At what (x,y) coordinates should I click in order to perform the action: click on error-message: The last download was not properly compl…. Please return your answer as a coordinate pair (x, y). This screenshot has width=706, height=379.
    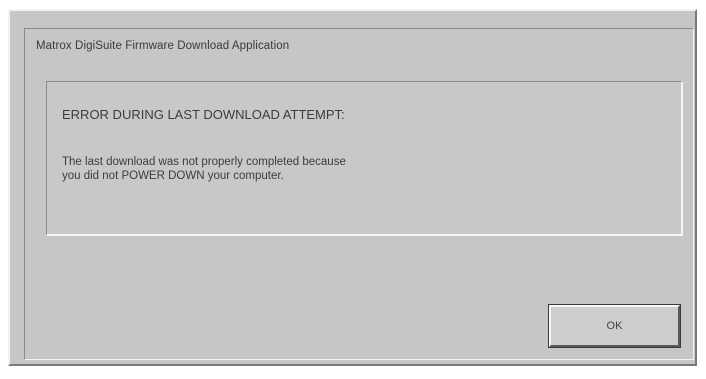
    Looking at the image, I should click on (204, 169).